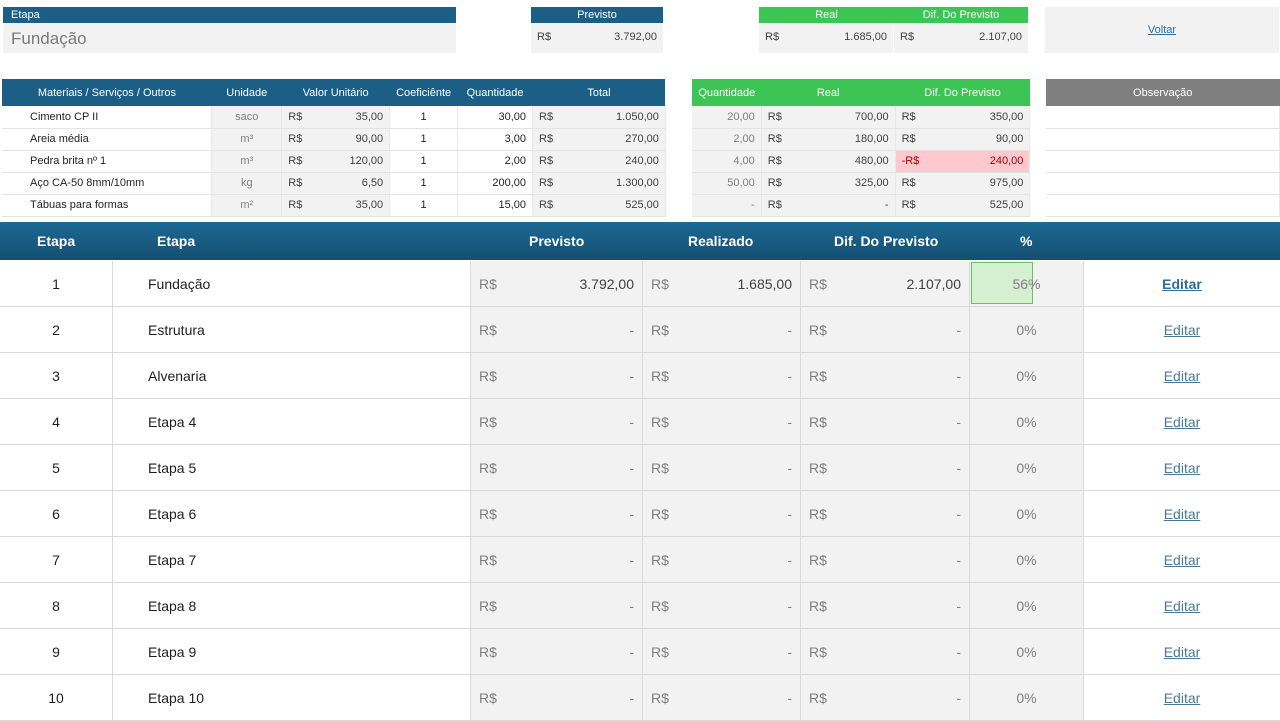 The height and width of the screenshot is (721, 1280). What do you see at coordinates (727, 161) in the screenshot?
I see `real-qty: 4,00` at bounding box center [727, 161].